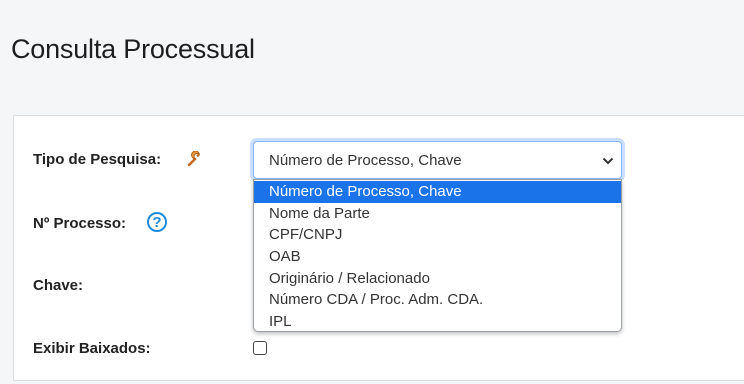 This screenshot has width=744, height=384. Describe the element at coordinates (437, 279) in the screenshot. I see `option-originario: Originário / Relacionado` at that location.